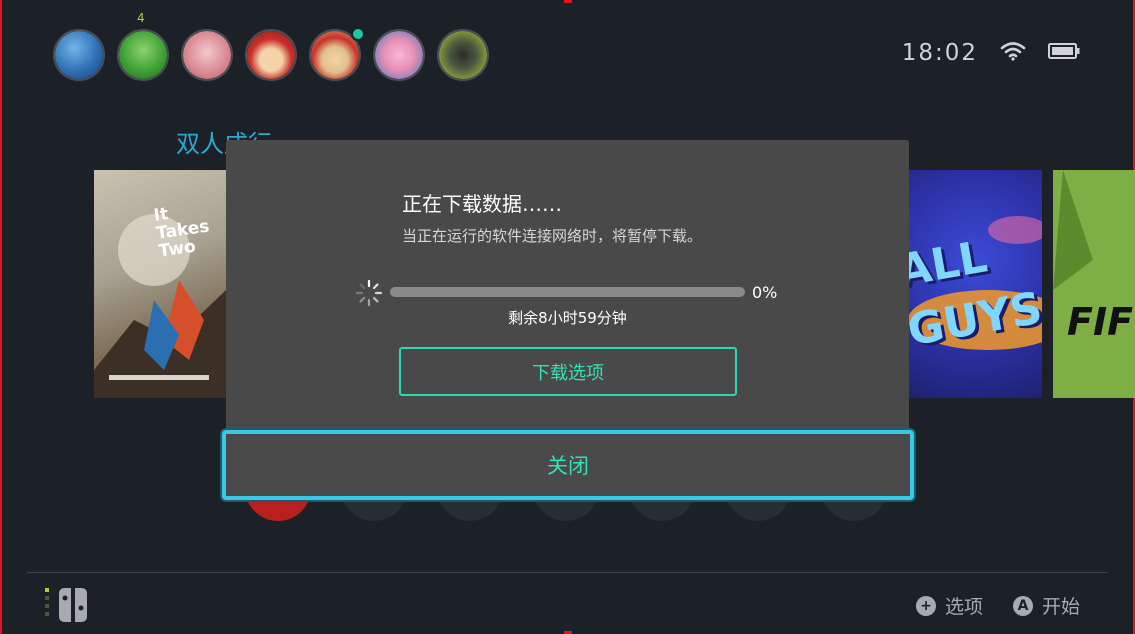 This screenshot has width=1135, height=634. What do you see at coordinates (369, 293) in the screenshot?
I see `loading-spinner-icon` at bounding box center [369, 293].